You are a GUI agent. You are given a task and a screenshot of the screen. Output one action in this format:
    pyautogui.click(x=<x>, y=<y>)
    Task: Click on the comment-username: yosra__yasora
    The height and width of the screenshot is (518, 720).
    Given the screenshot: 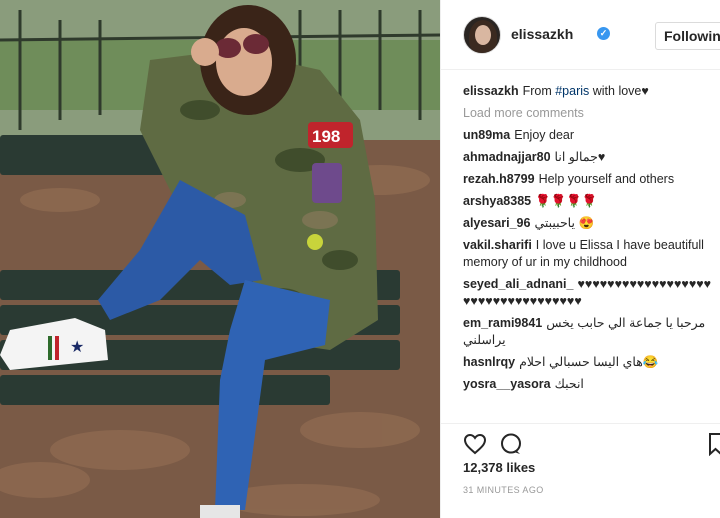 What is the action you would take?
    pyautogui.click(x=507, y=384)
    